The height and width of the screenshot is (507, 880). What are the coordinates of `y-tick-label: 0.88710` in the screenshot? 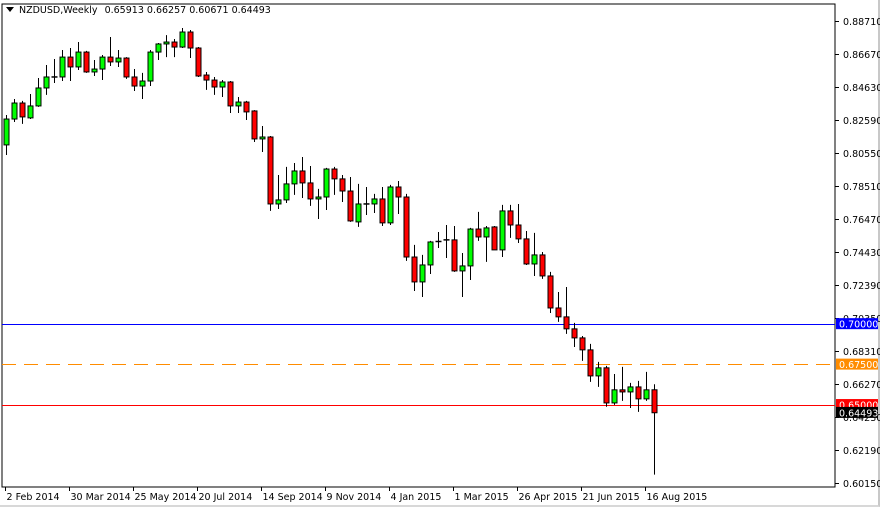 It's located at (861, 22).